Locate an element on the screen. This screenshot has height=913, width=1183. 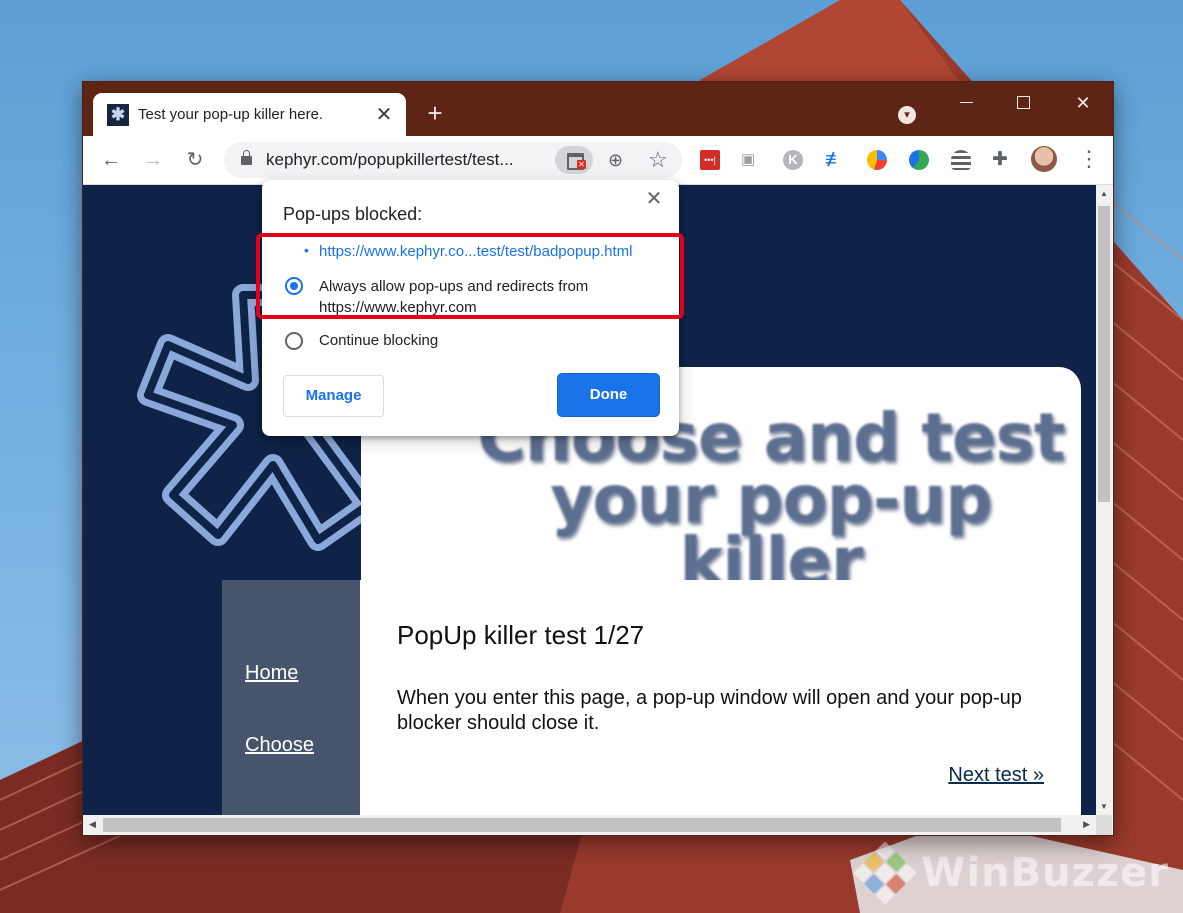
winbuzzer-watermark: WinBuzzer is located at coordinates (1011, 873).